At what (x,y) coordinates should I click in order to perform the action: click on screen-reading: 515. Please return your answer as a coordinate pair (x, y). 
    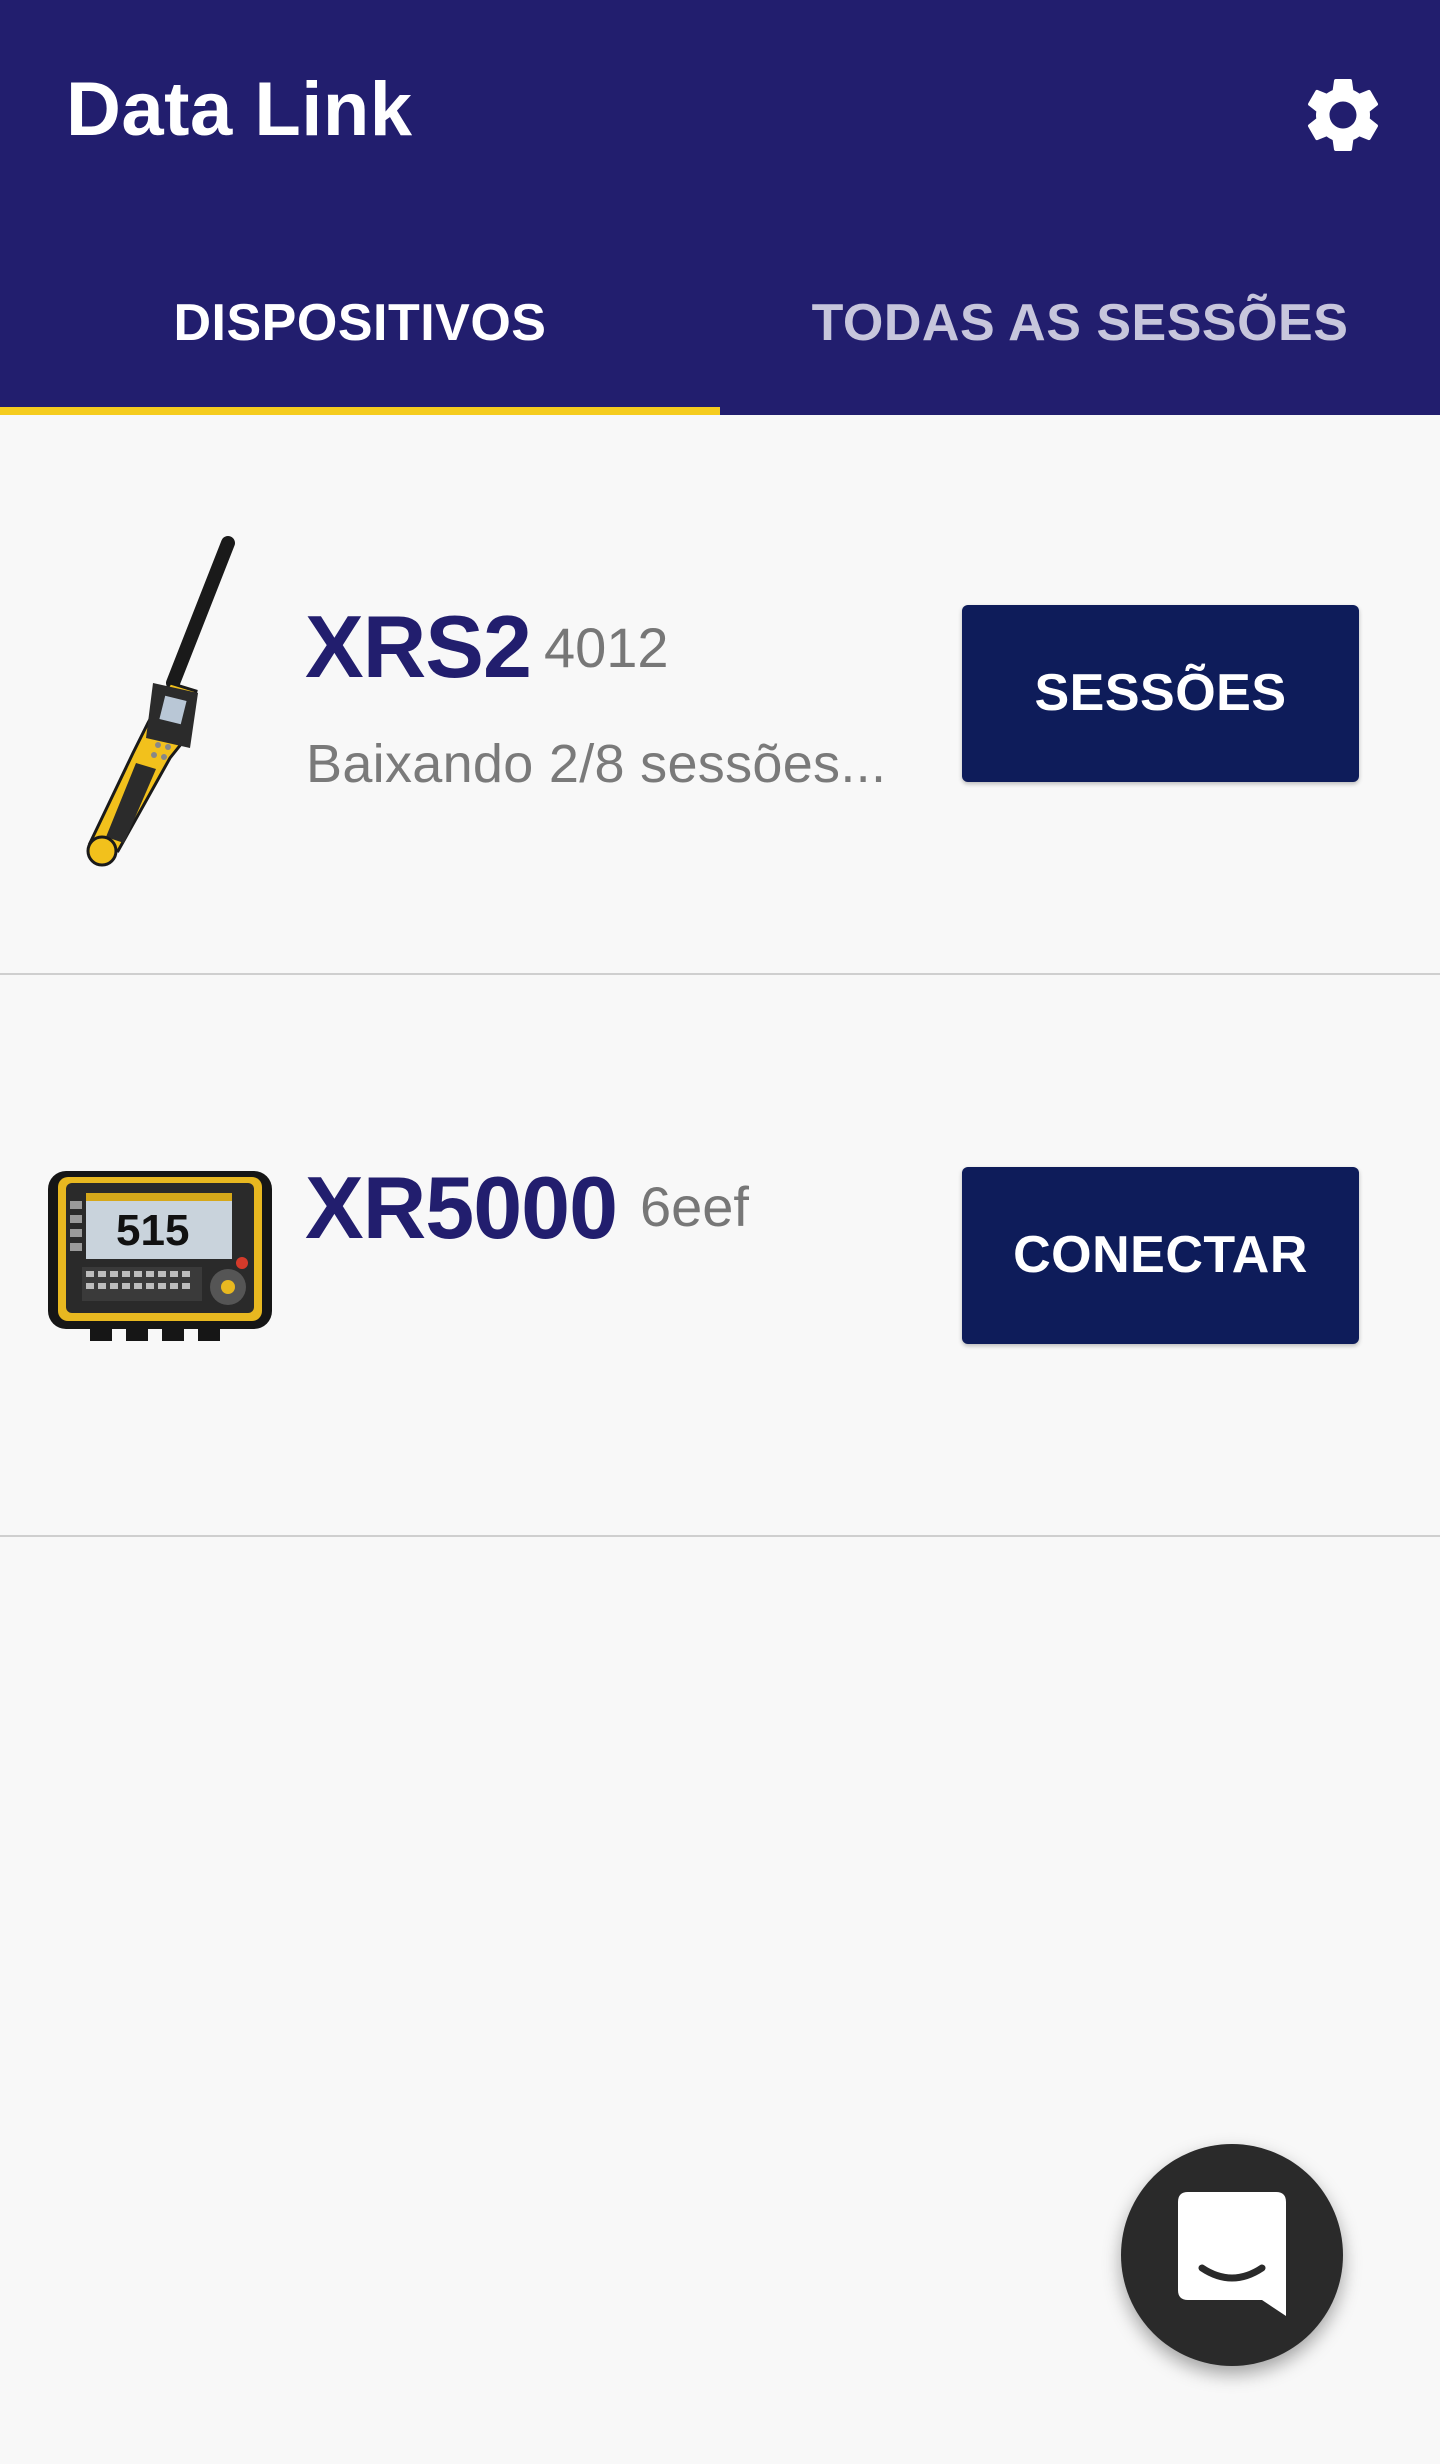
    Looking at the image, I should click on (152, 1230).